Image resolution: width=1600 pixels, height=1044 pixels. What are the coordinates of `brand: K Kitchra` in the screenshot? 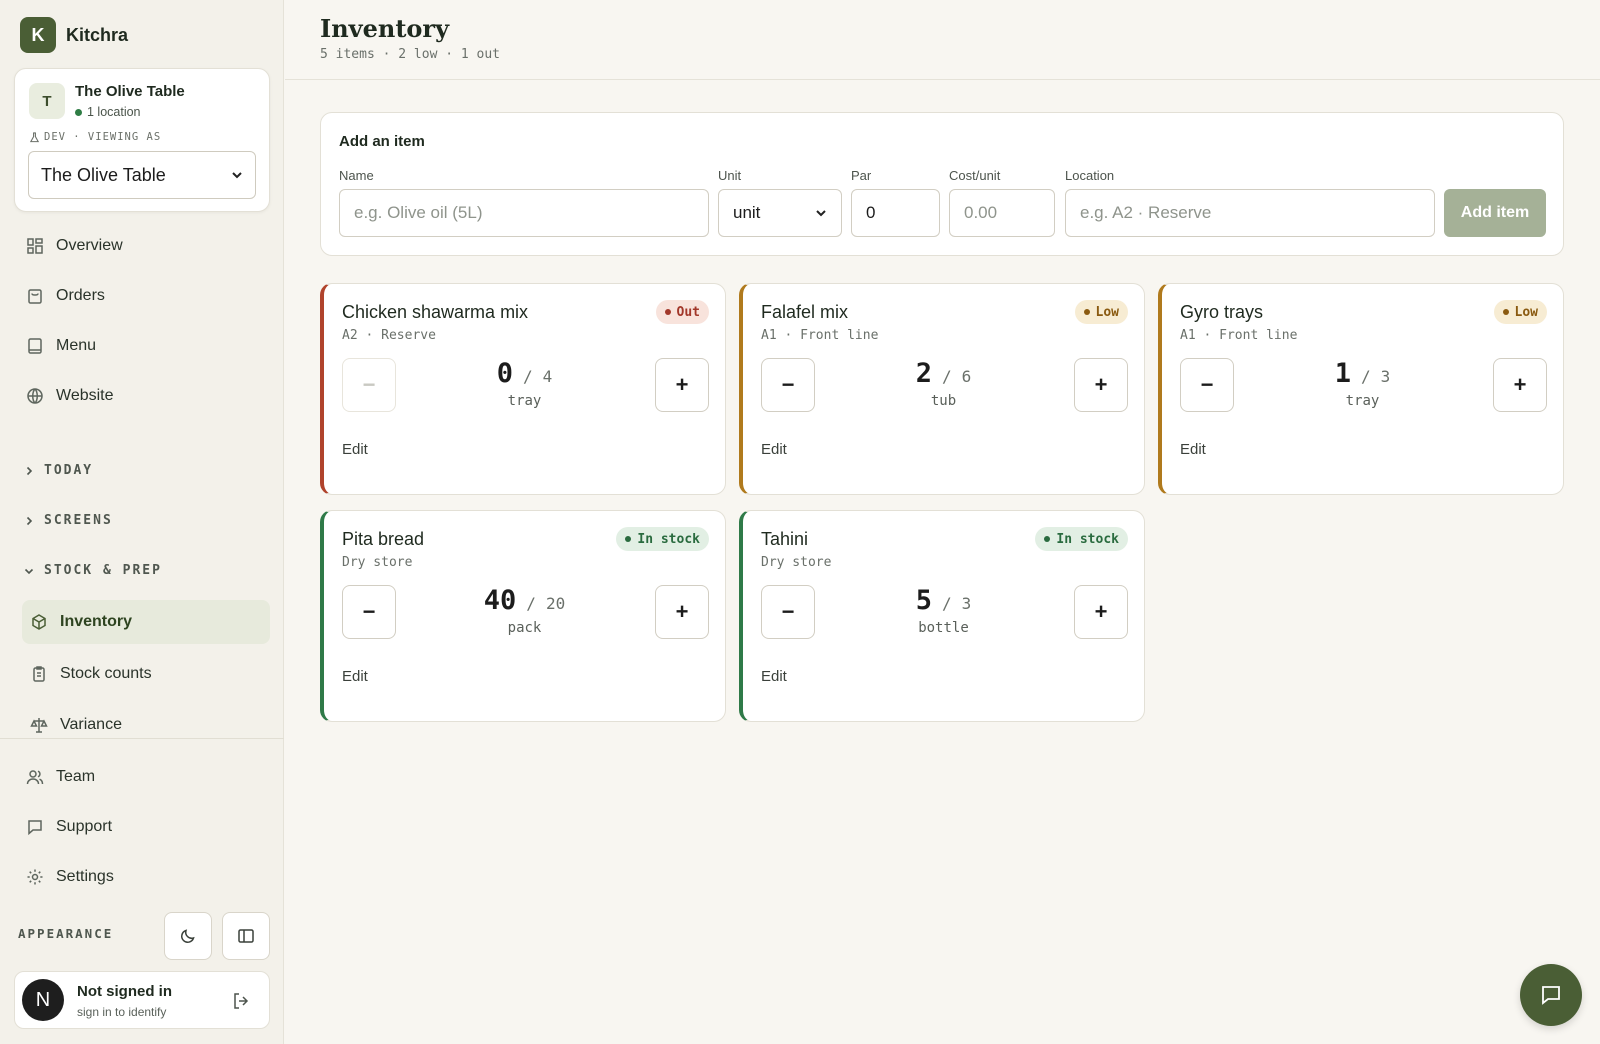 It's located at (74, 35).